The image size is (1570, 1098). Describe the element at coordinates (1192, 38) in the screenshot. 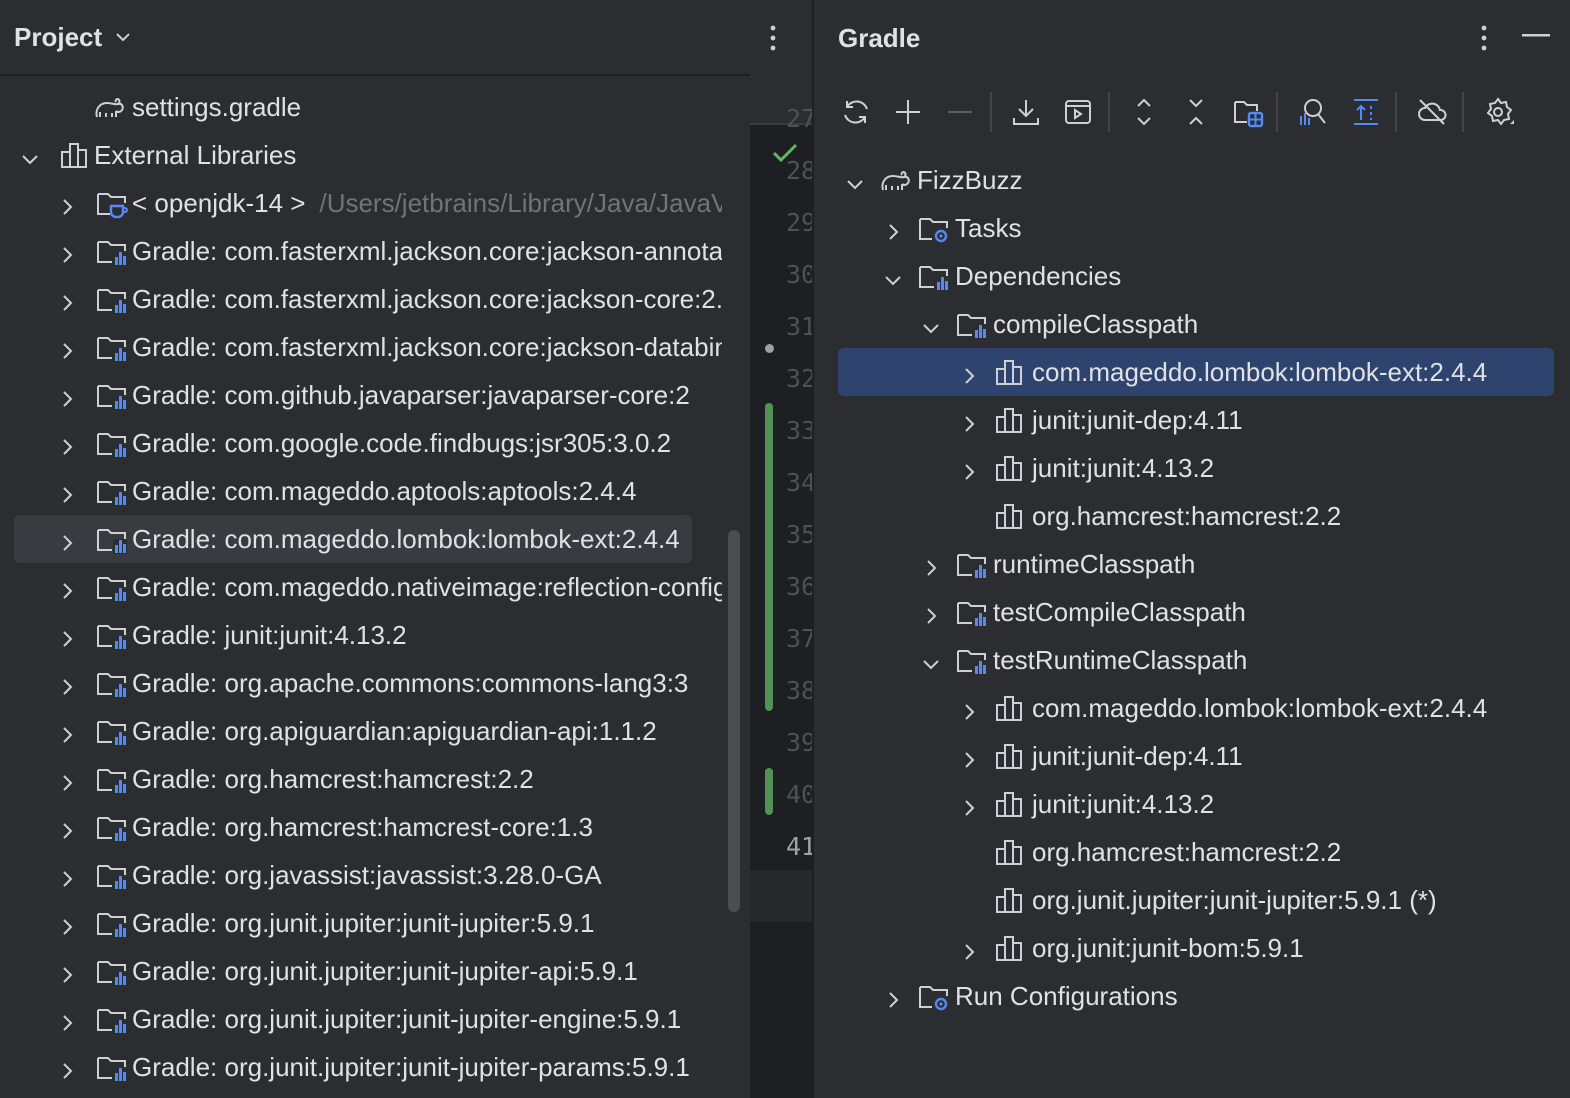

I see `gradle-header: Gradle` at that location.